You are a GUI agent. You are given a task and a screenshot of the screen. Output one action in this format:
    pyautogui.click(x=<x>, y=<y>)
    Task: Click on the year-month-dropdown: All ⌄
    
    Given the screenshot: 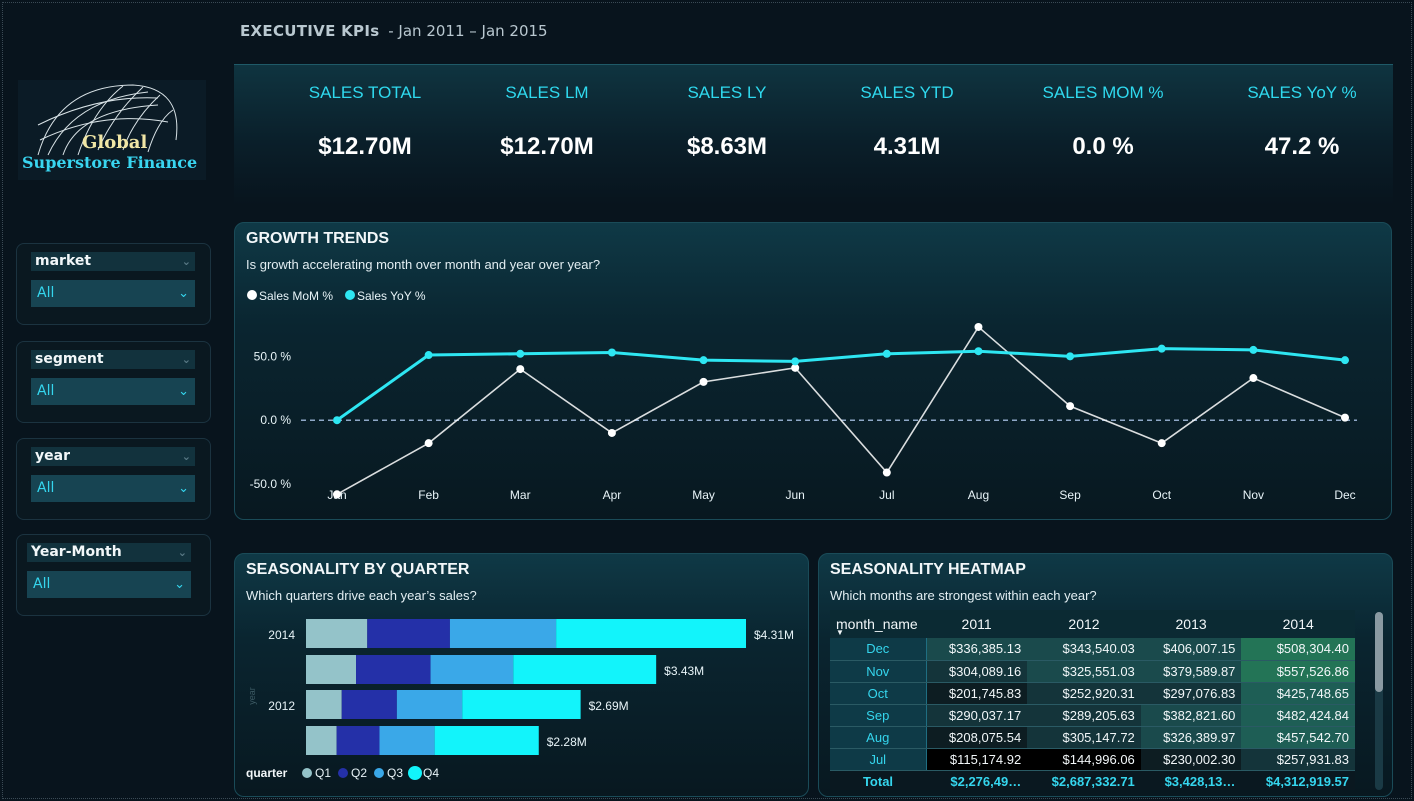 What is the action you would take?
    pyautogui.click(x=109, y=584)
    